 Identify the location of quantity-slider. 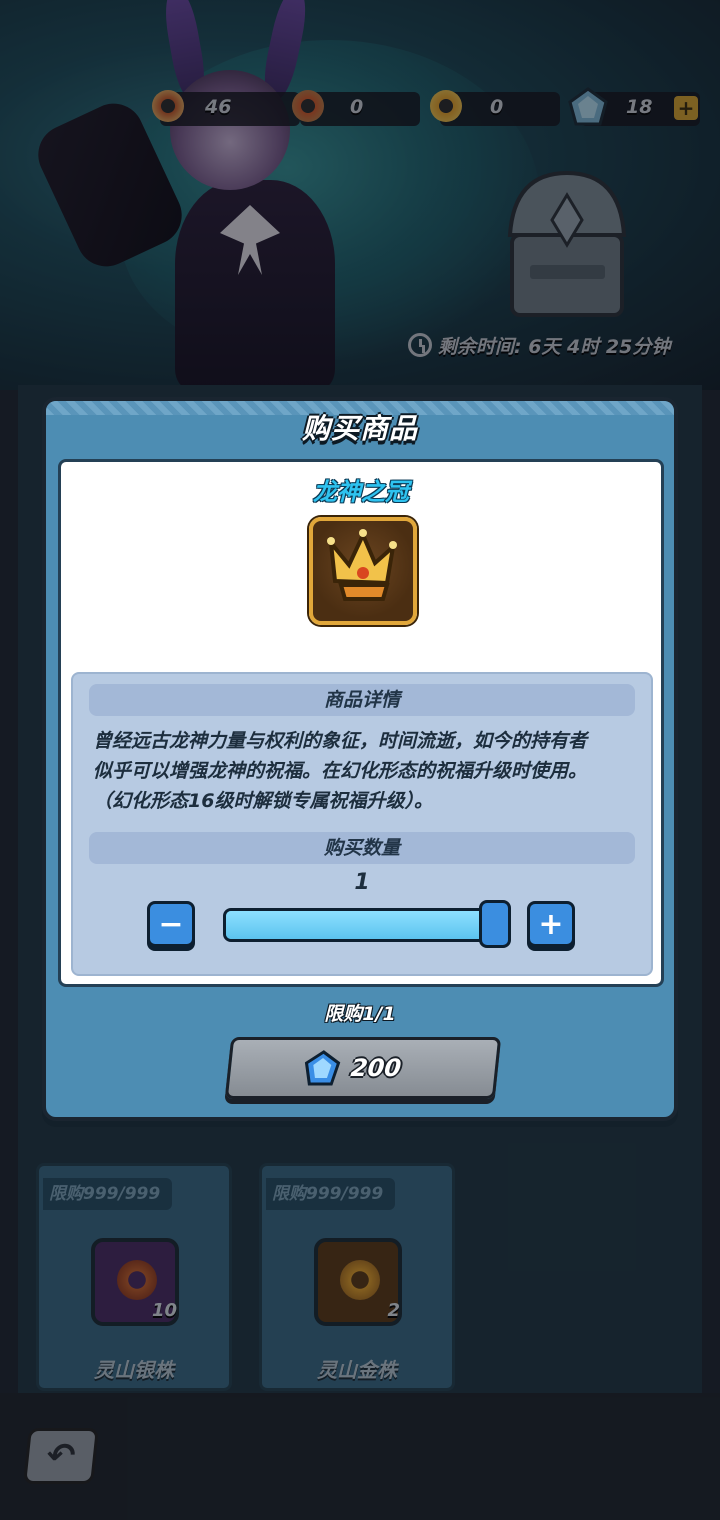
(367, 925).